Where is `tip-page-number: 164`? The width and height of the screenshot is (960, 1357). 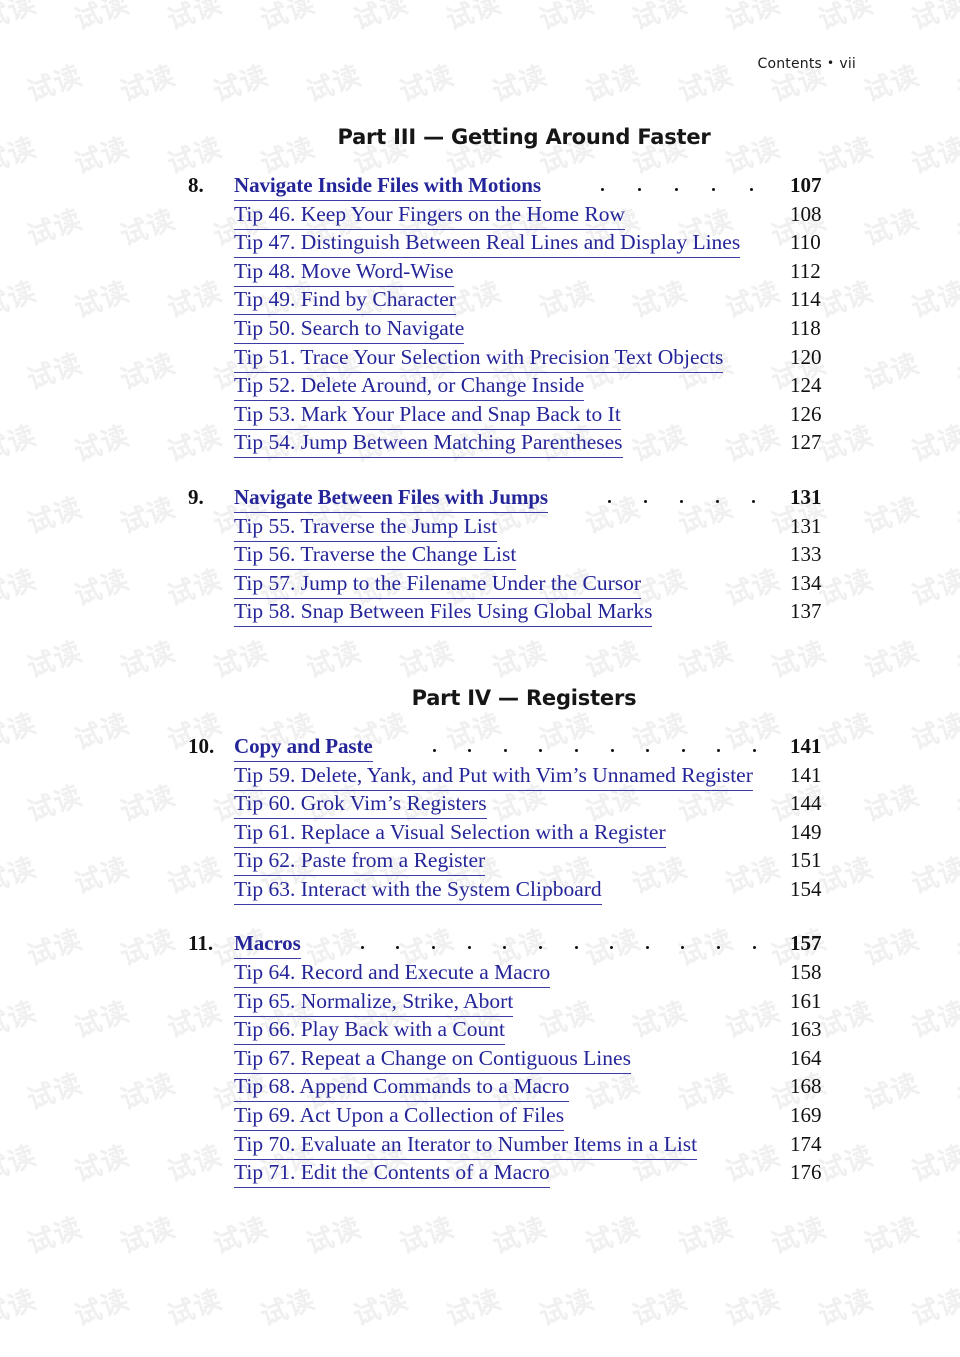
tip-page-number: 164 is located at coordinates (806, 1057).